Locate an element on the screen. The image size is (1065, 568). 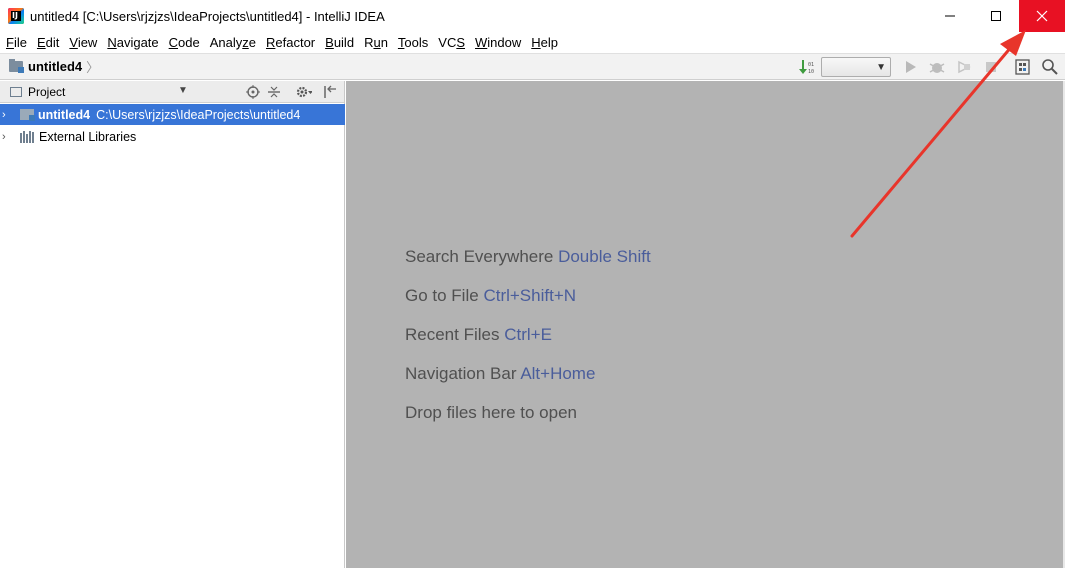
close-icon is located at coordinates (1042, 16).